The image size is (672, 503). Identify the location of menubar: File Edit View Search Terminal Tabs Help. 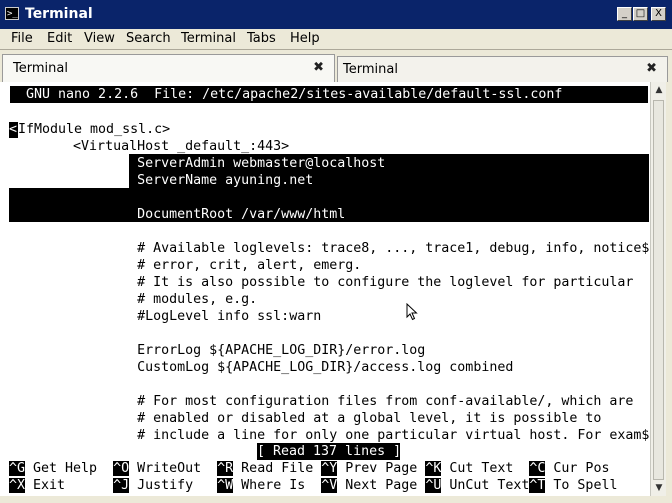
(336, 39).